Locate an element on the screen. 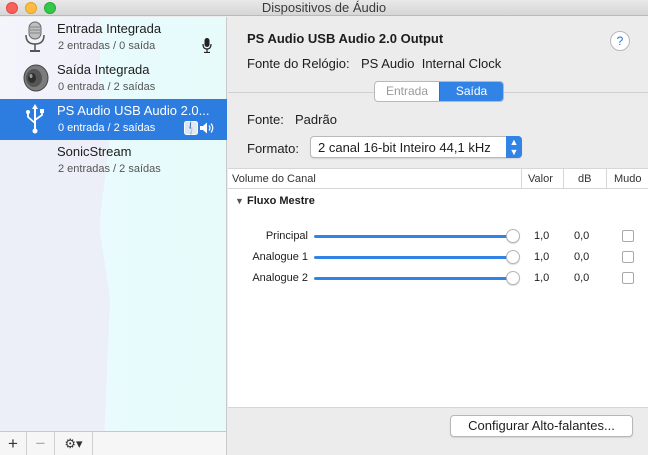 The height and width of the screenshot is (455, 648). remove-device-button: − is located at coordinates (41, 443).